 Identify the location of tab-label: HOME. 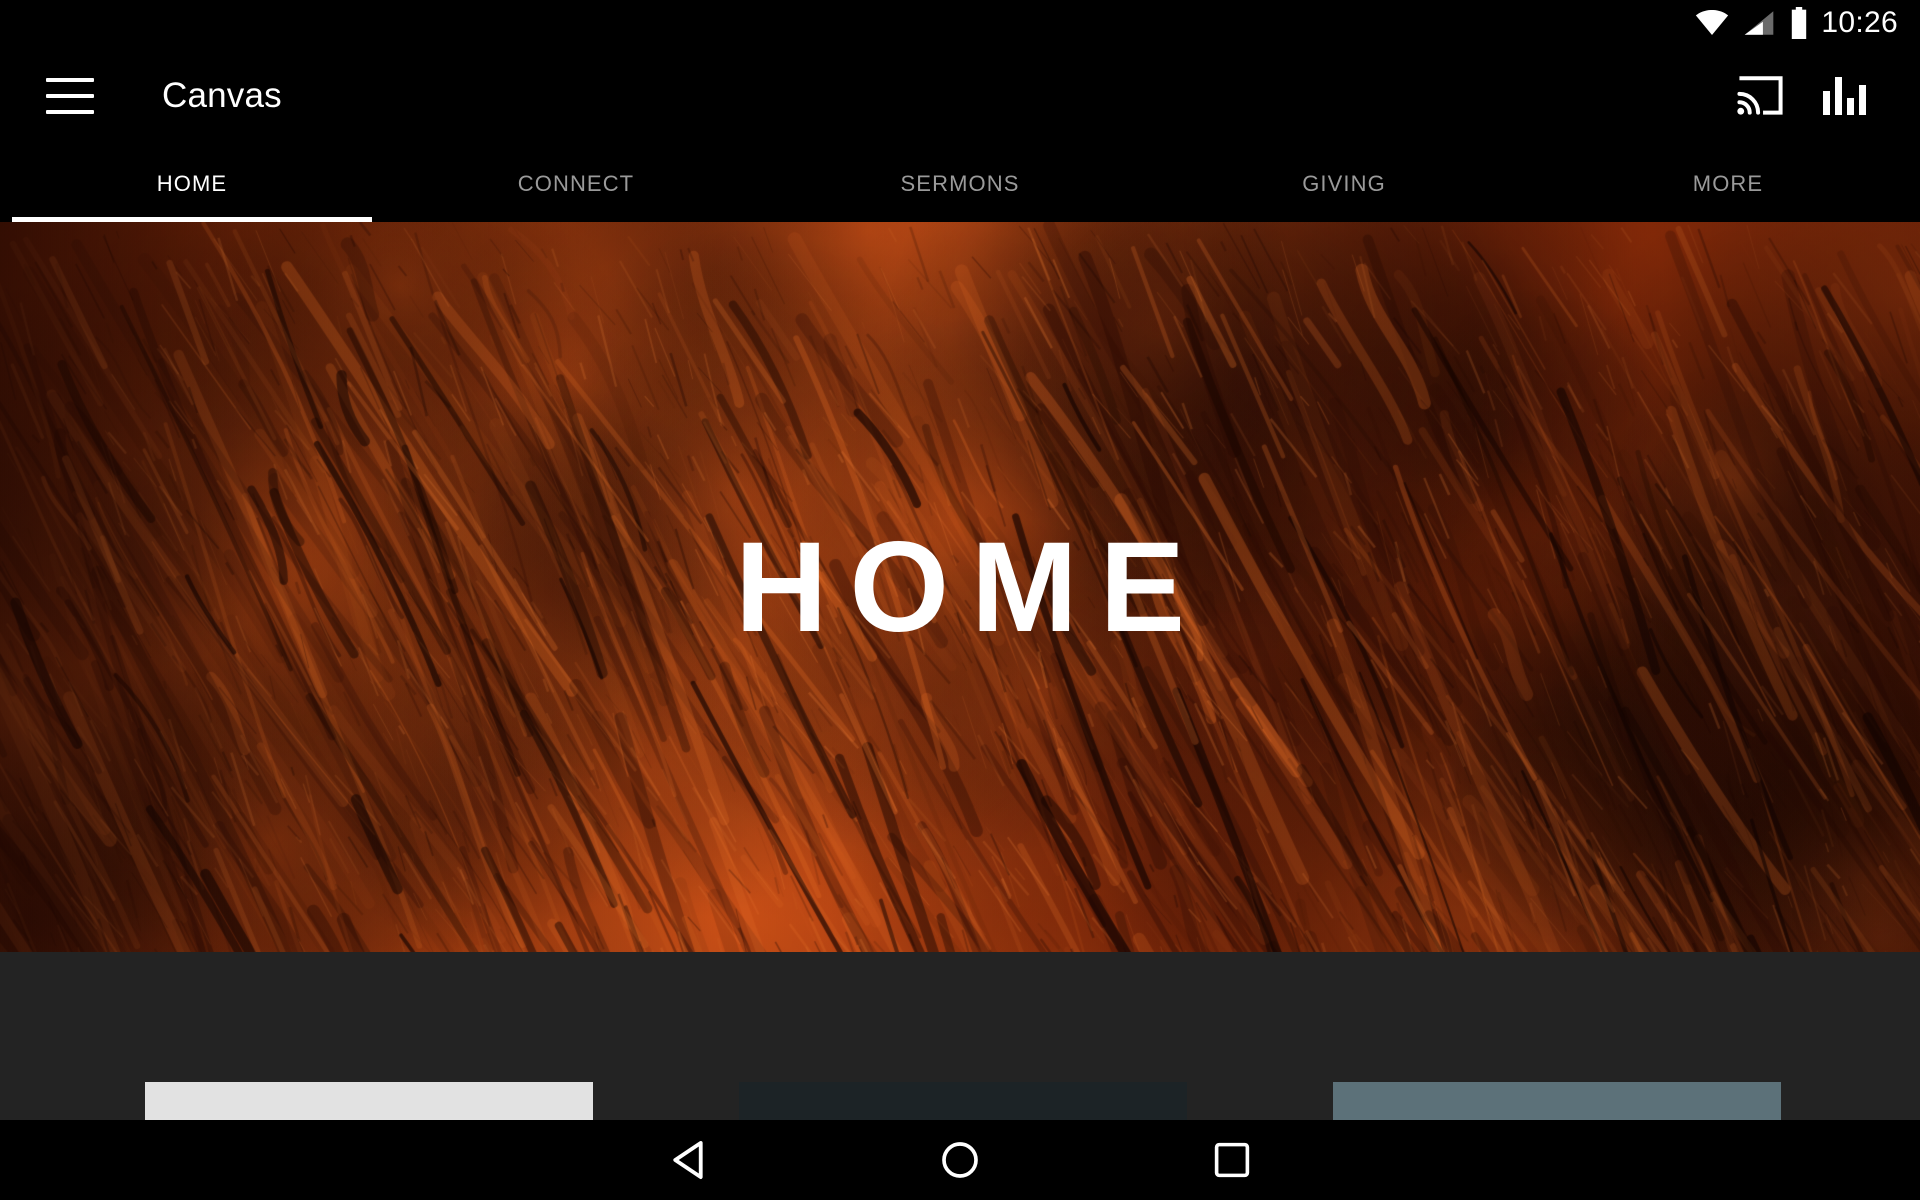
(192, 183).